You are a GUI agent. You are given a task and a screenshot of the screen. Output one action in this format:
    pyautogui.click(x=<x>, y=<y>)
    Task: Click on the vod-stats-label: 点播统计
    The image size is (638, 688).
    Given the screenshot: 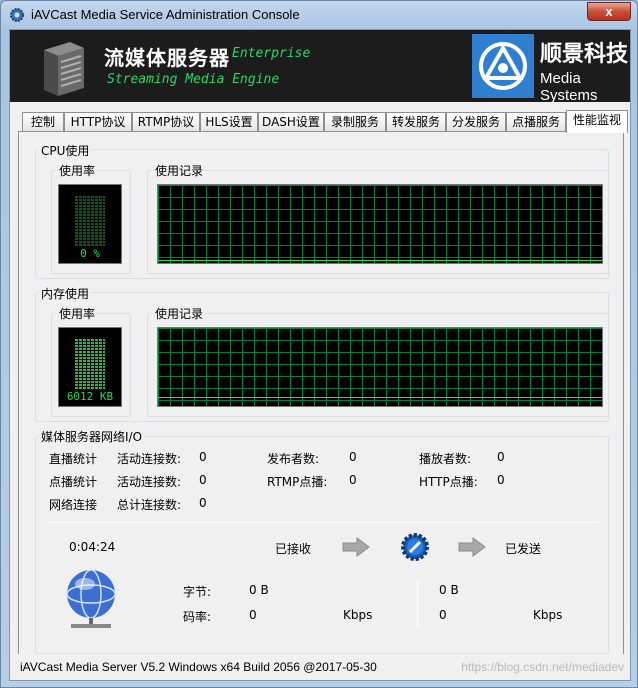 What is the action you would take?
    pyautogui.click(x=73, y=482)
    